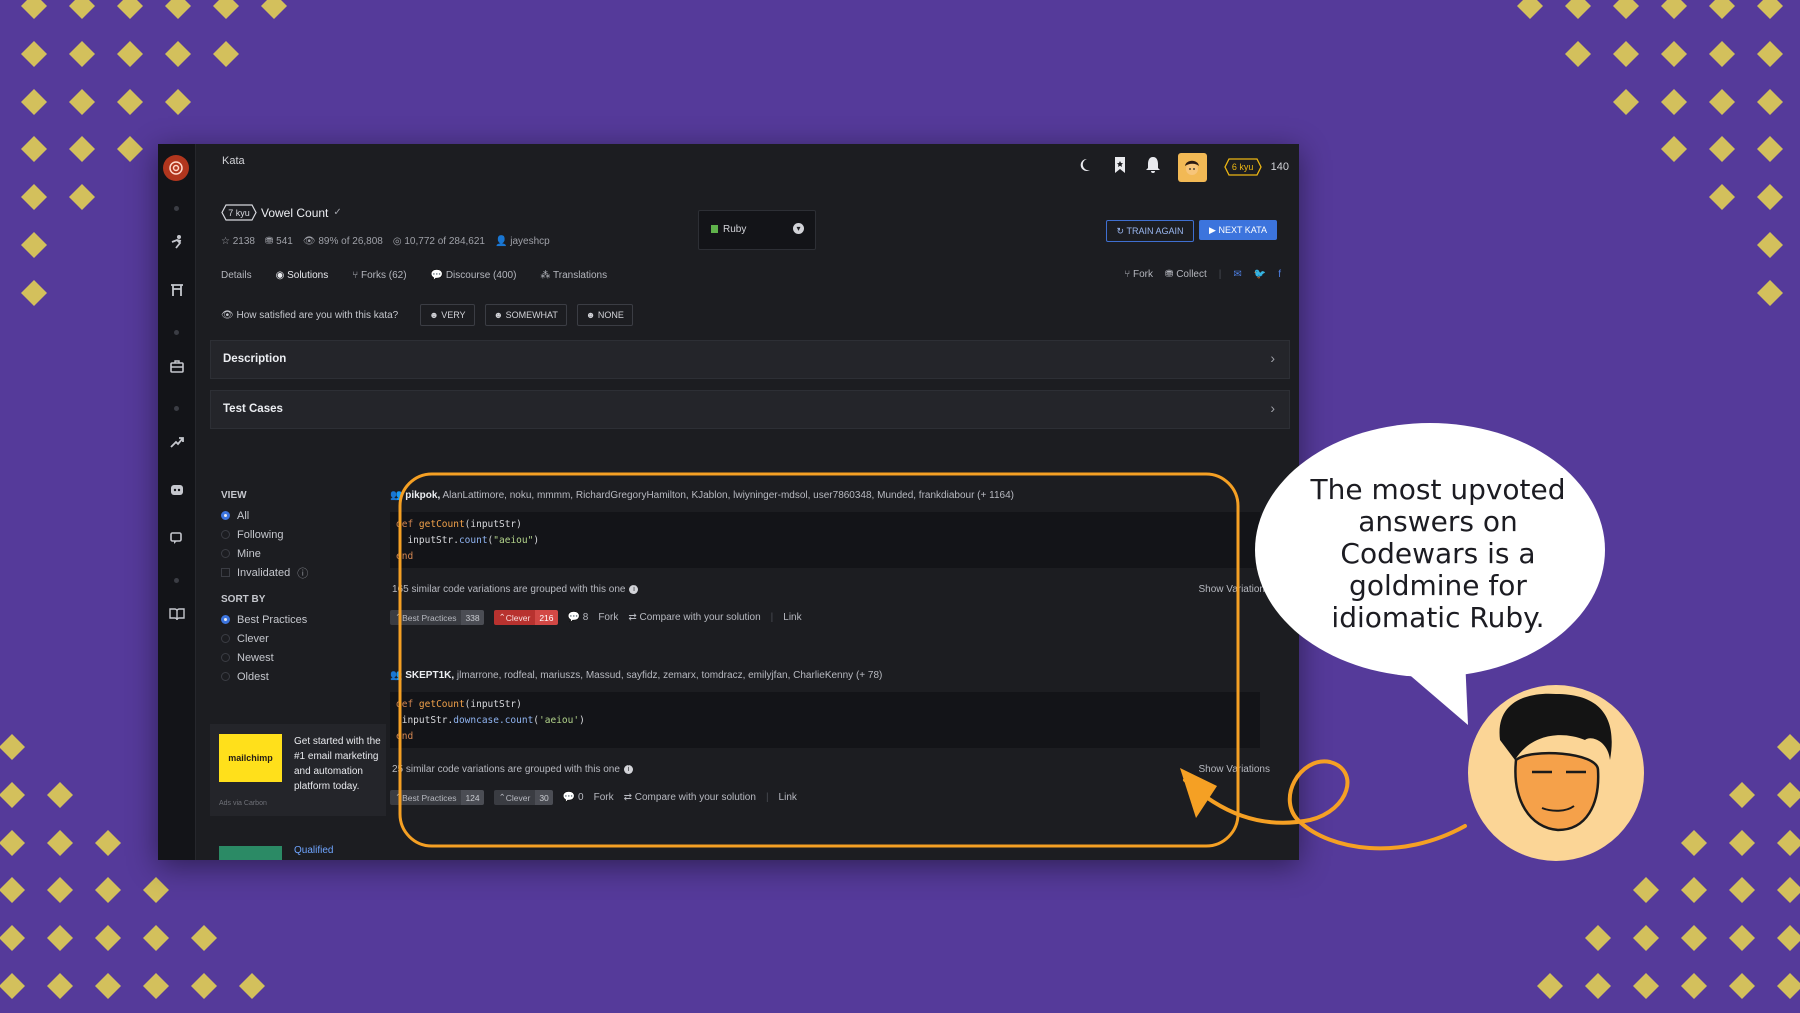  Describe the element at coordinates (239, 212) in the screenshot. I see `kata-rank-badge: 7 kyu` at that location.